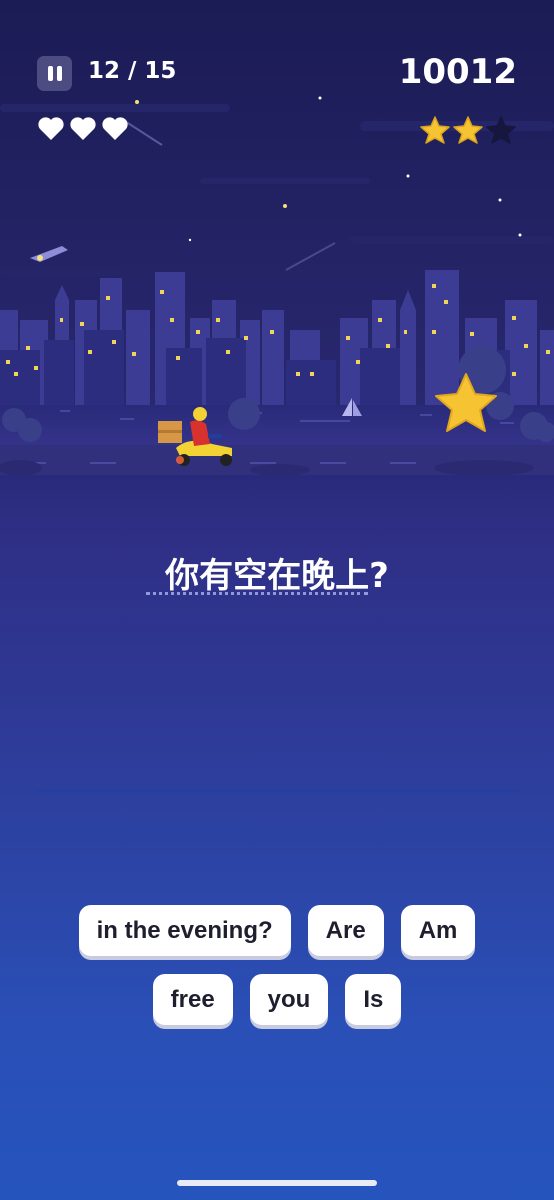 This screenshot has width=554, height=1200. I want to click on answer-line, so click(277, 791).